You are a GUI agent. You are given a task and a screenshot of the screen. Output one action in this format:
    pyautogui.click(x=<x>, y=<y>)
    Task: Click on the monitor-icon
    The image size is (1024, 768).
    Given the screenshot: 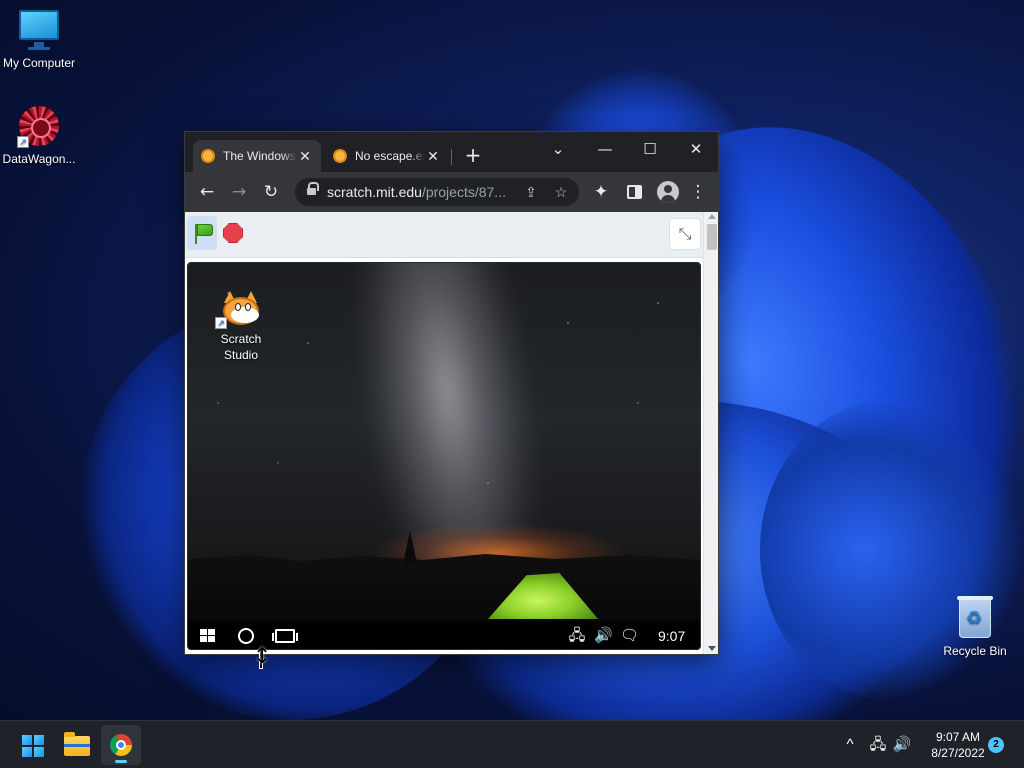 What is the action you would take?
    pyautogui.click(x=39, y=30)
    